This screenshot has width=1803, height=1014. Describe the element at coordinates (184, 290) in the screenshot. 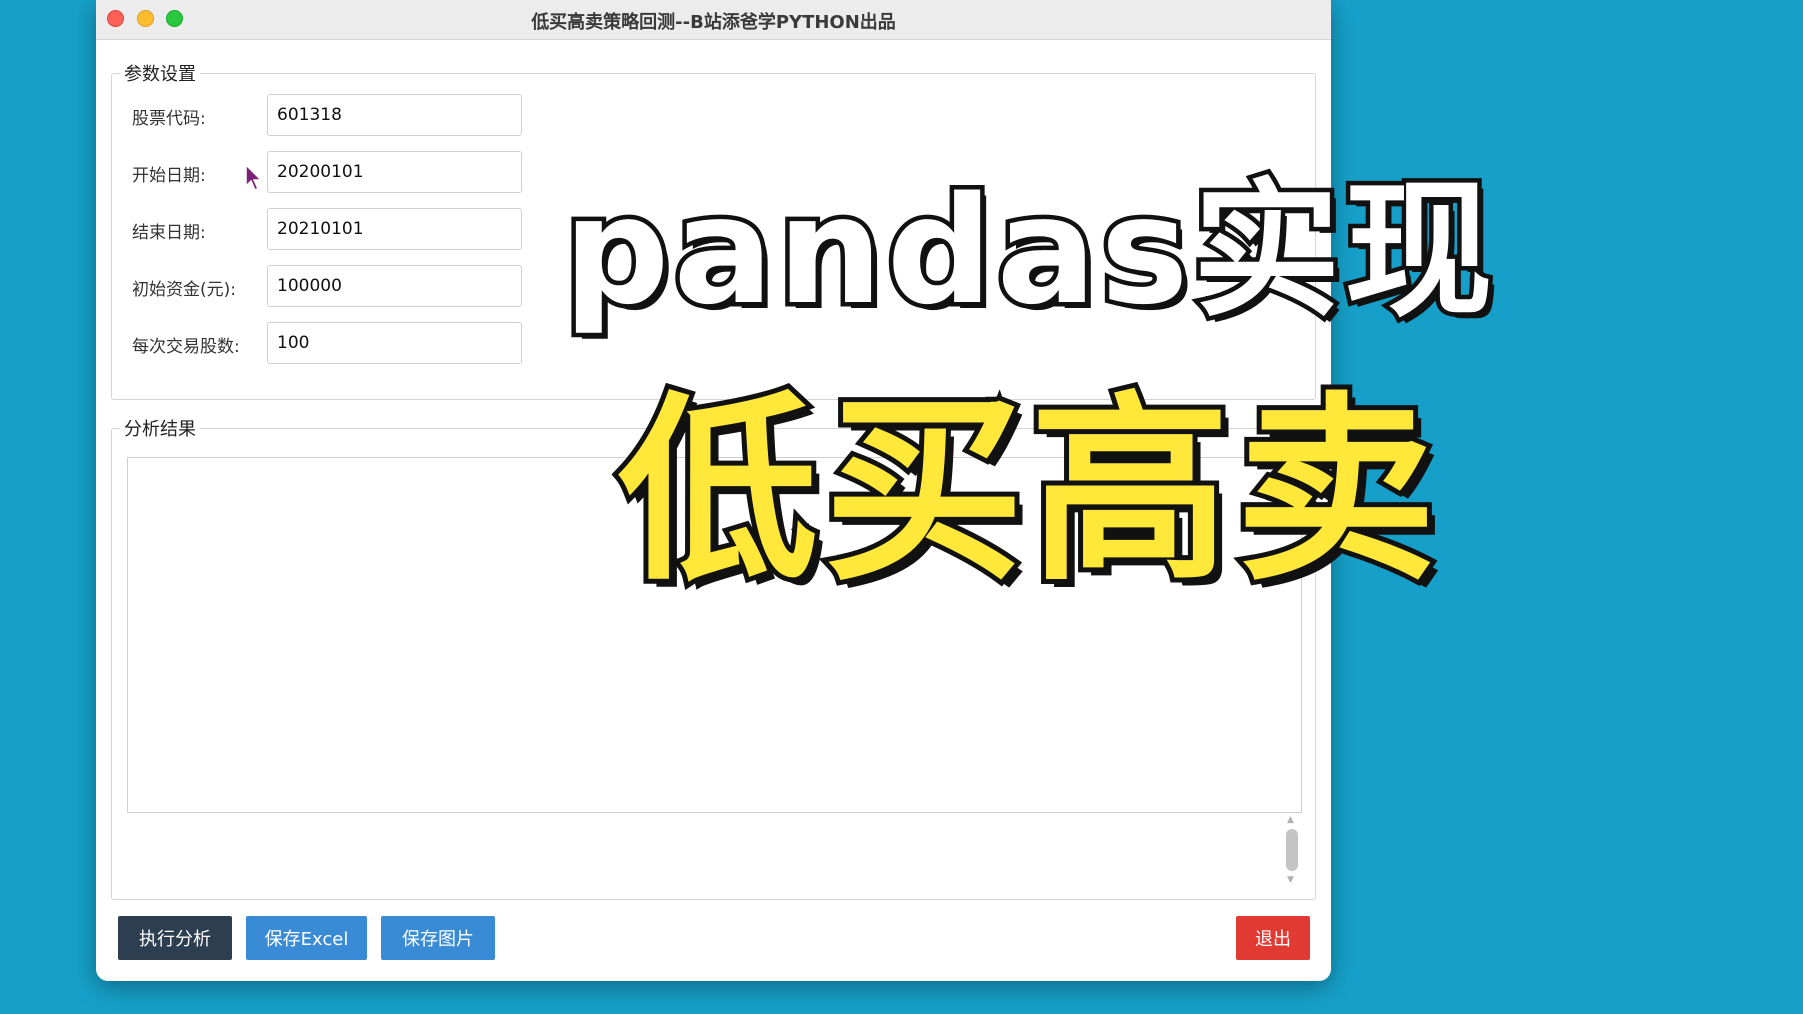

I see `initial-capital-label: 初始资金(元):` at that location.